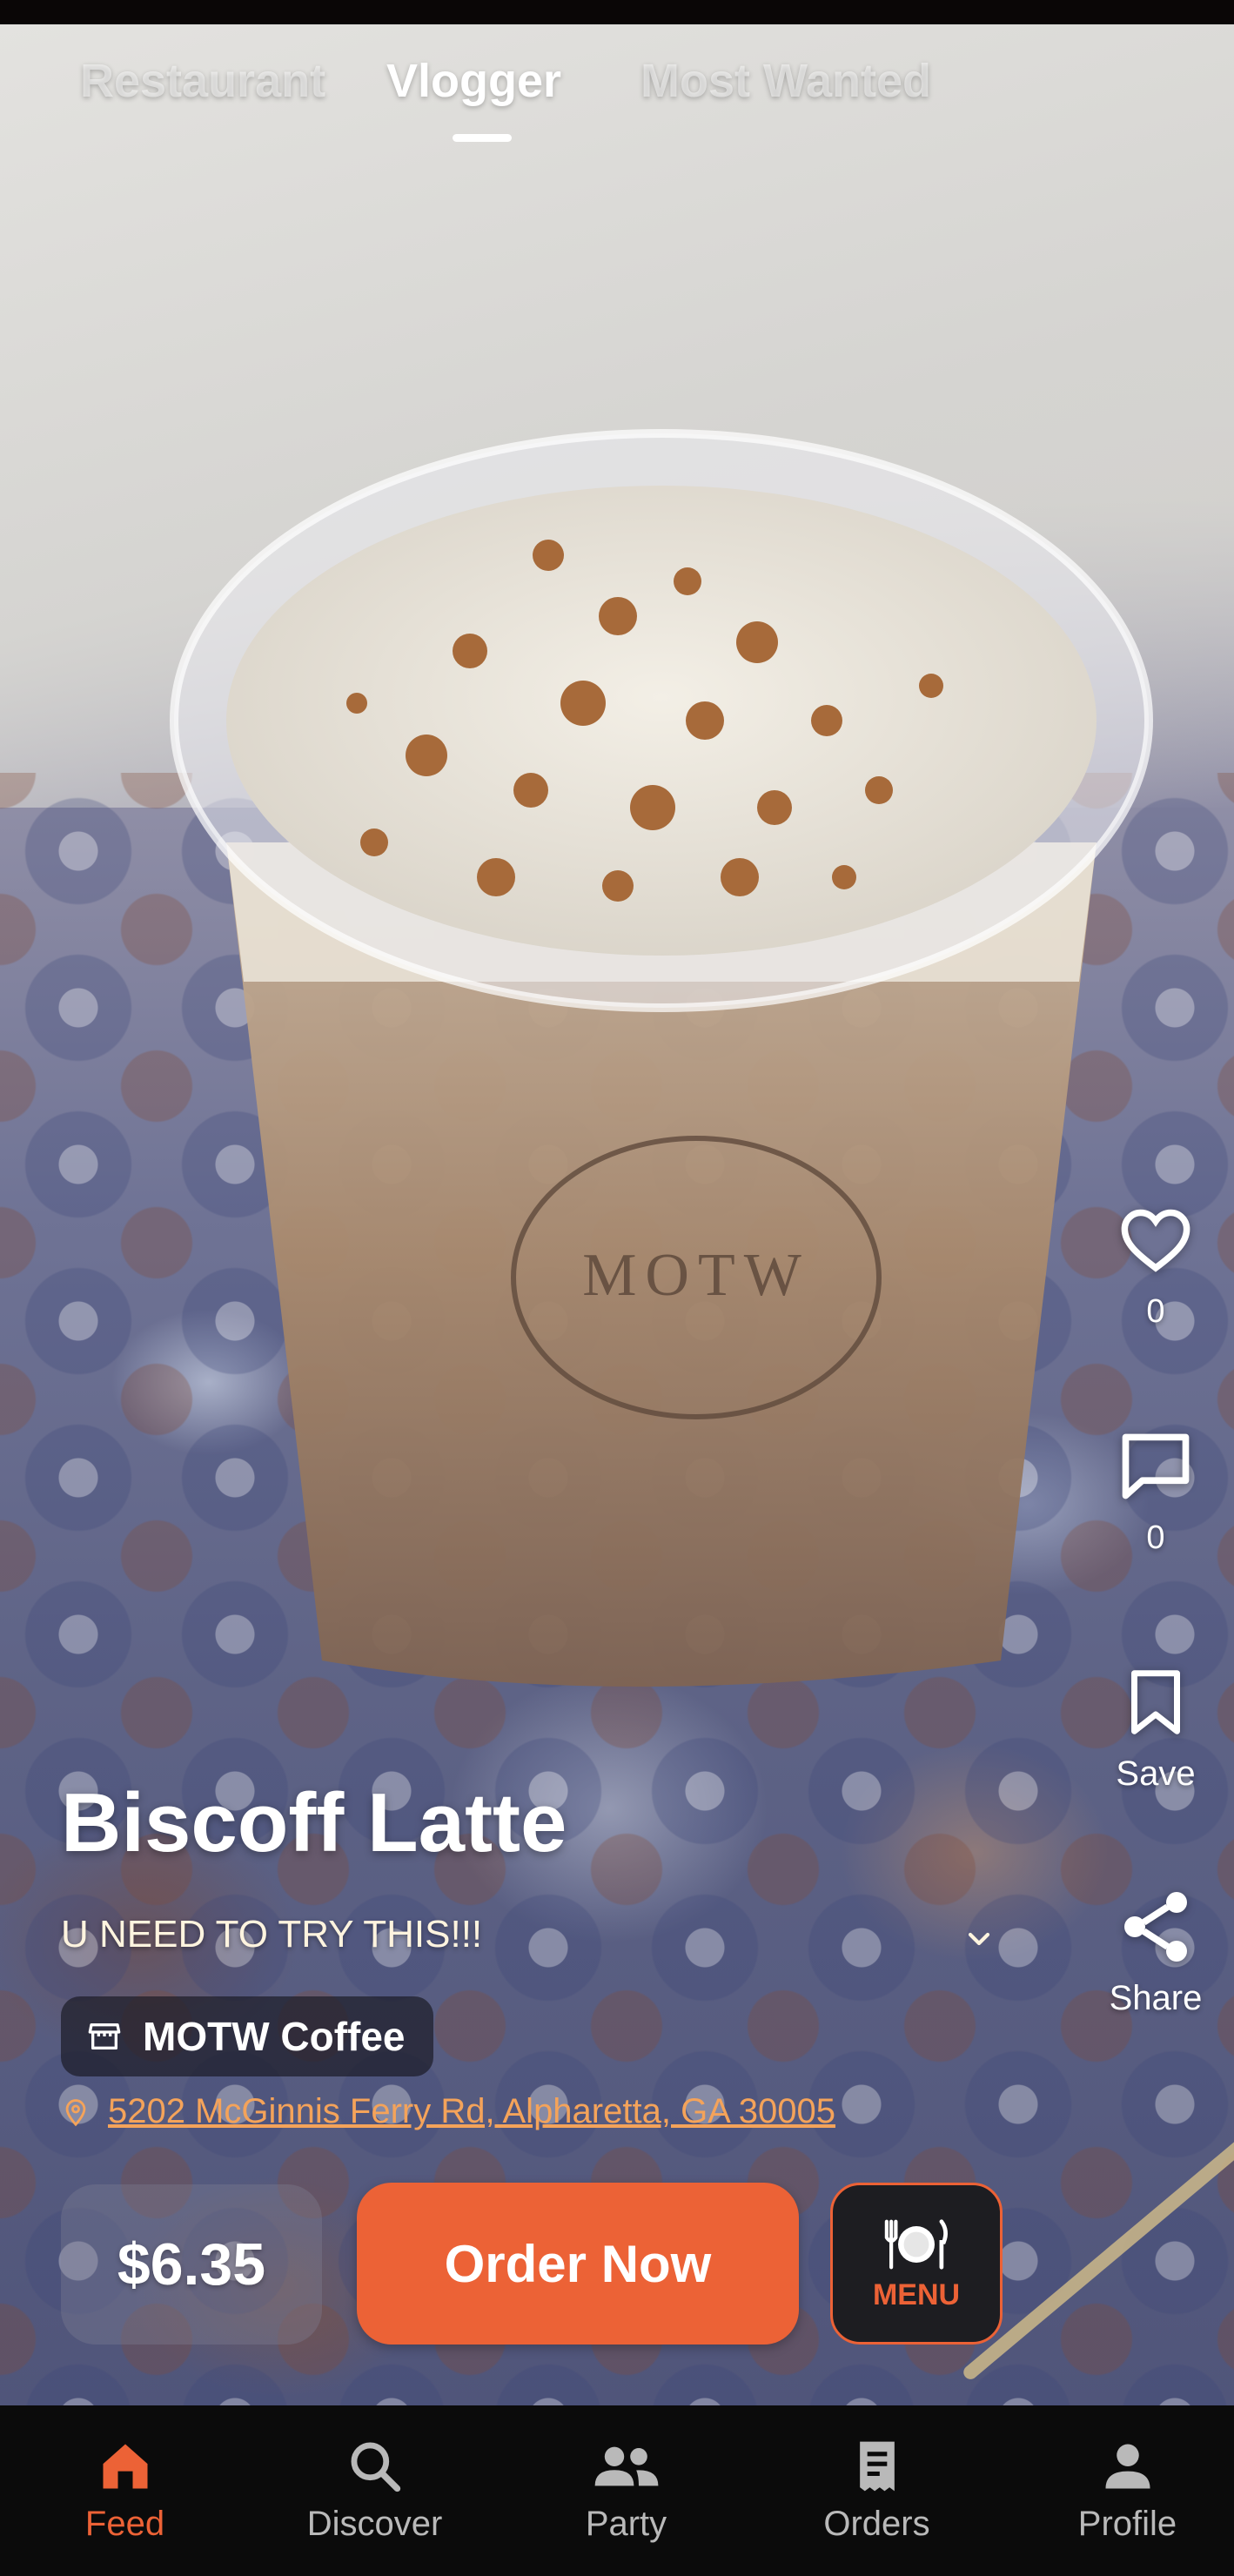  Describe the element at coordinates (1155, 1537) in the screenshot. I see `comment-count: 0` at that location.